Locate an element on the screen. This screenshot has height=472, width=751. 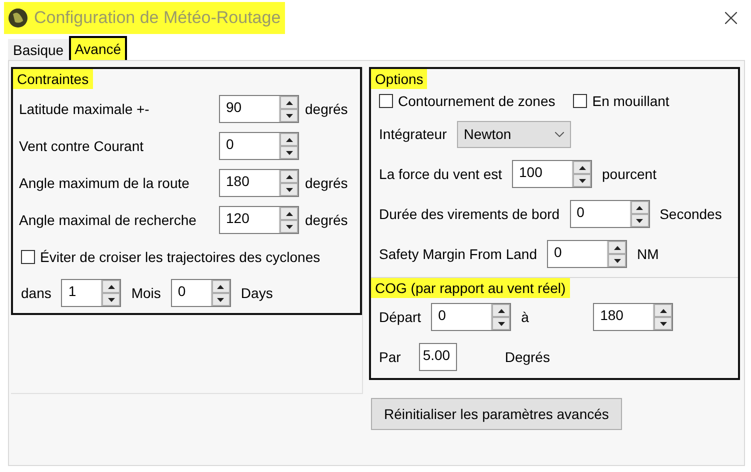
close-icon is located at coordinates (731, 18).